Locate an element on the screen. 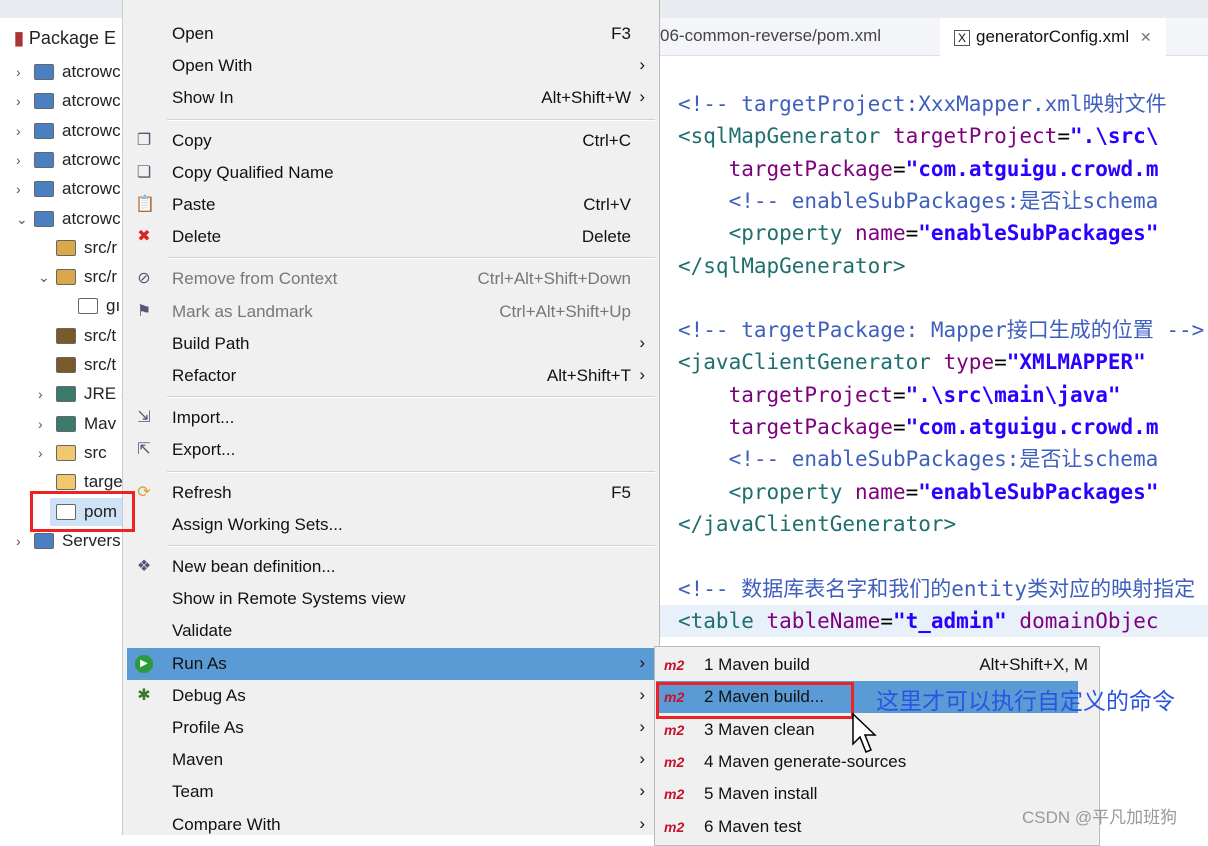 This screenshot has width=1208, height=846. code-token: <property is located at coordinates (792, 491).